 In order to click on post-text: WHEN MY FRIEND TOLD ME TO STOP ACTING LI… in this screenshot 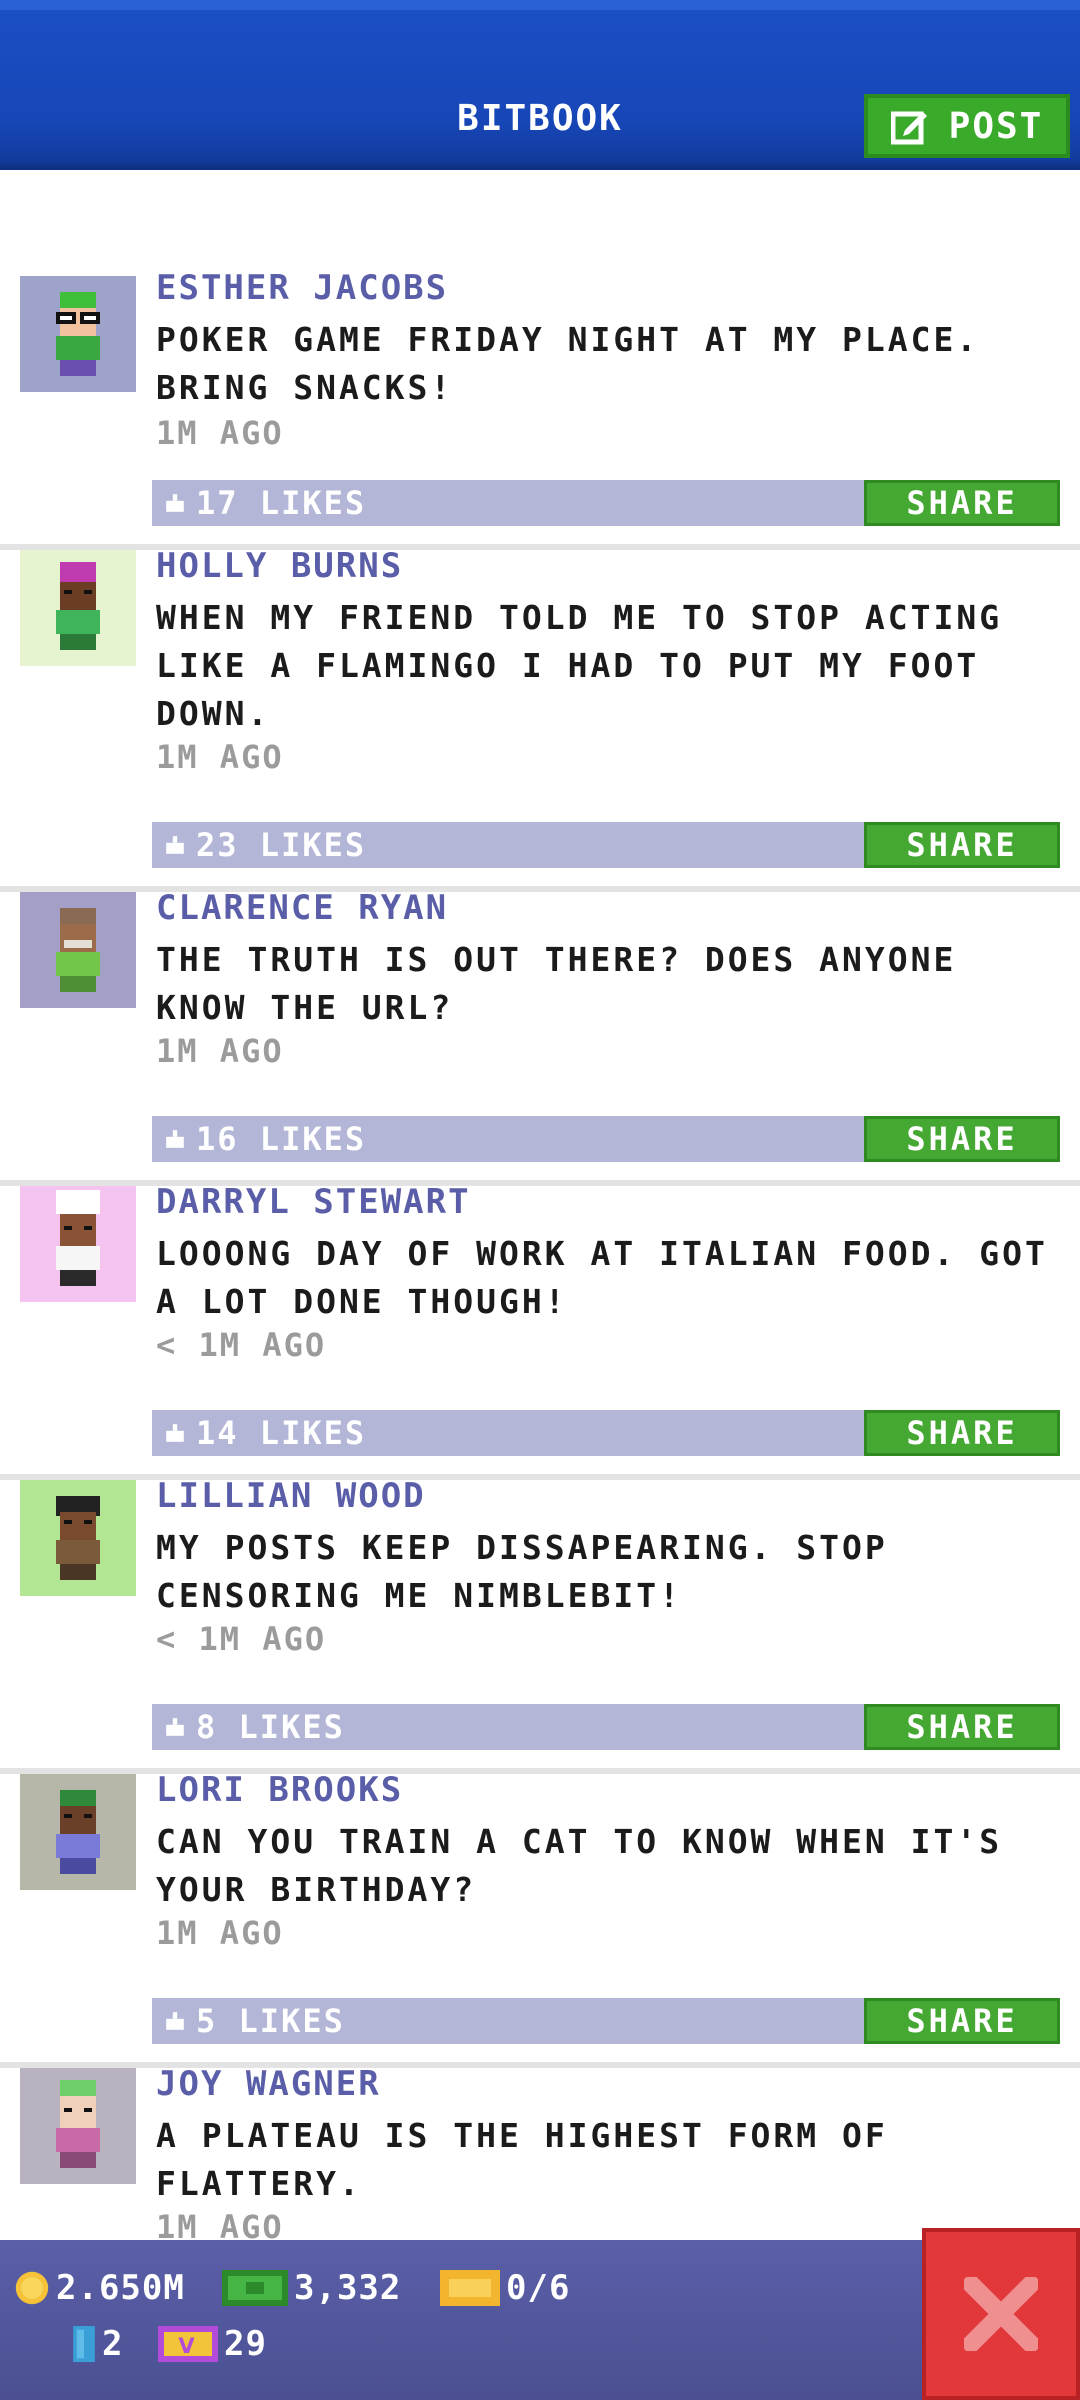, I will do `click(579, 665)`.